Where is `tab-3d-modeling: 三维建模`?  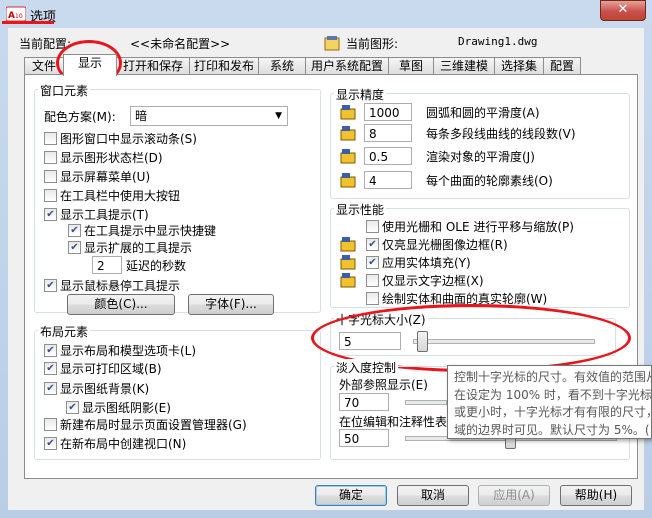 tab-3d-modeling: 三维建模 is located at coordinates (464, 66).